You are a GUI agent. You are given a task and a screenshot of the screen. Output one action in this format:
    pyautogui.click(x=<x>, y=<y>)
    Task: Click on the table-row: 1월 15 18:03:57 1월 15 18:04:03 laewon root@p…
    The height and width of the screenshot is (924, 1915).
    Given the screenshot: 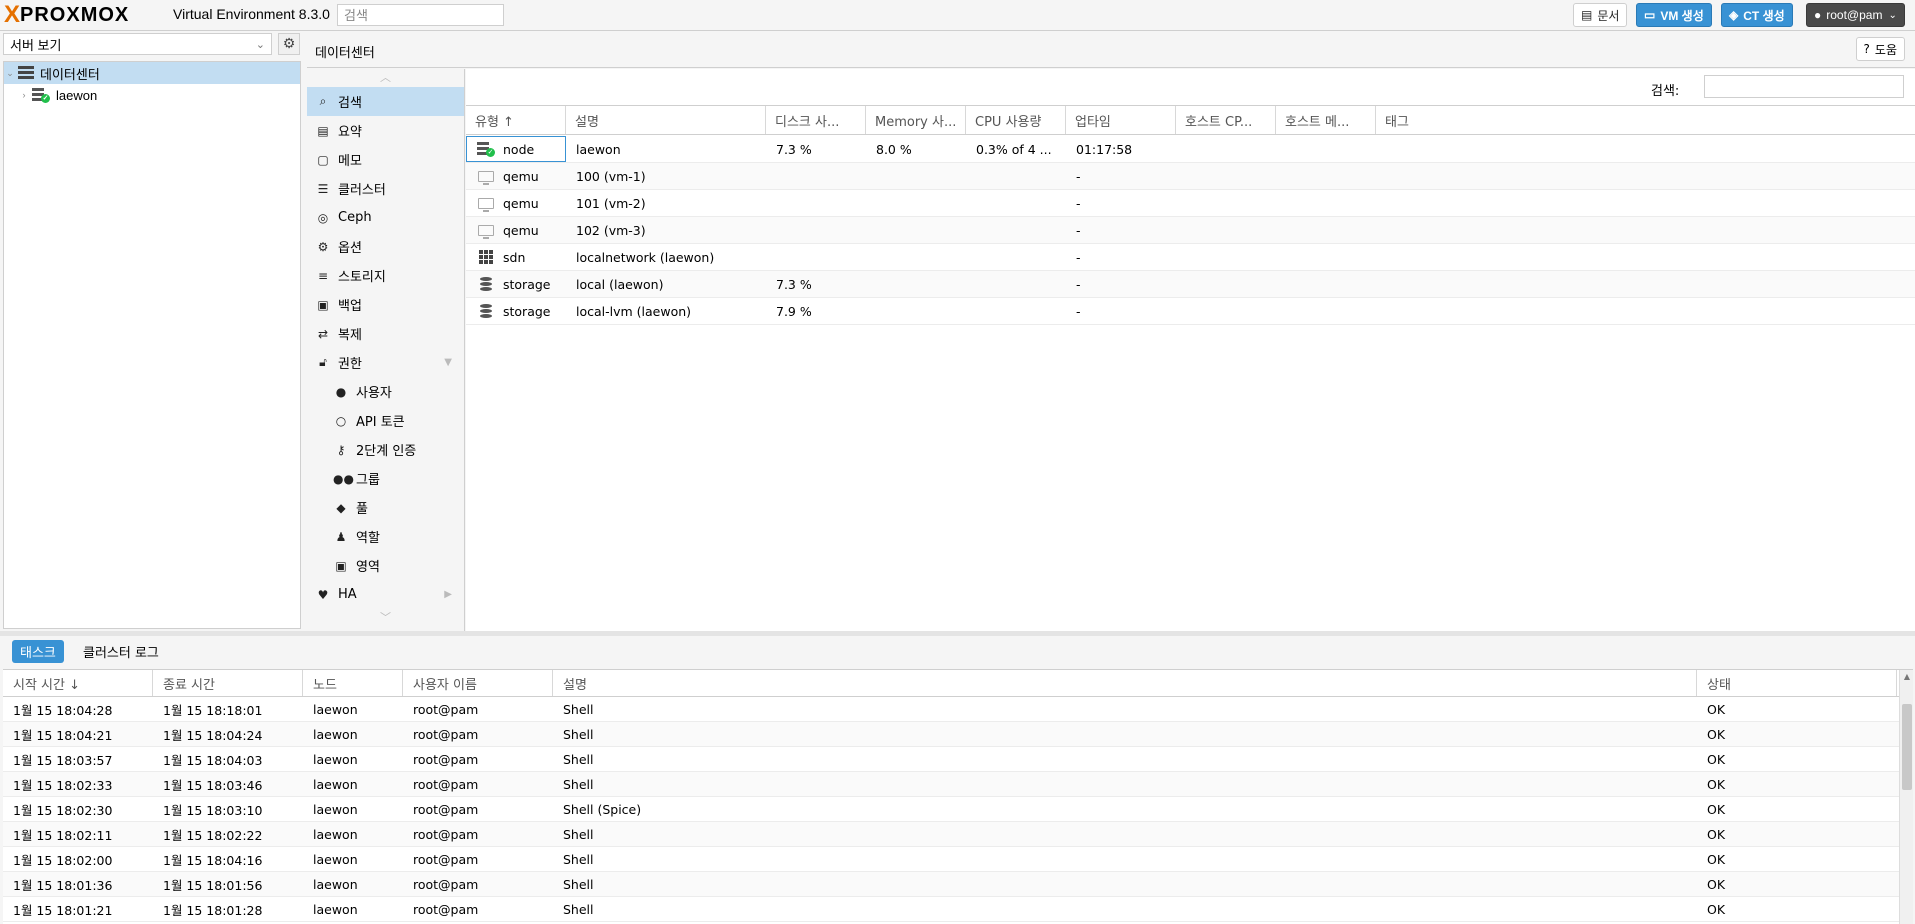 What is the action you would take?
    pyautogui.click(x=958, y=759)
    